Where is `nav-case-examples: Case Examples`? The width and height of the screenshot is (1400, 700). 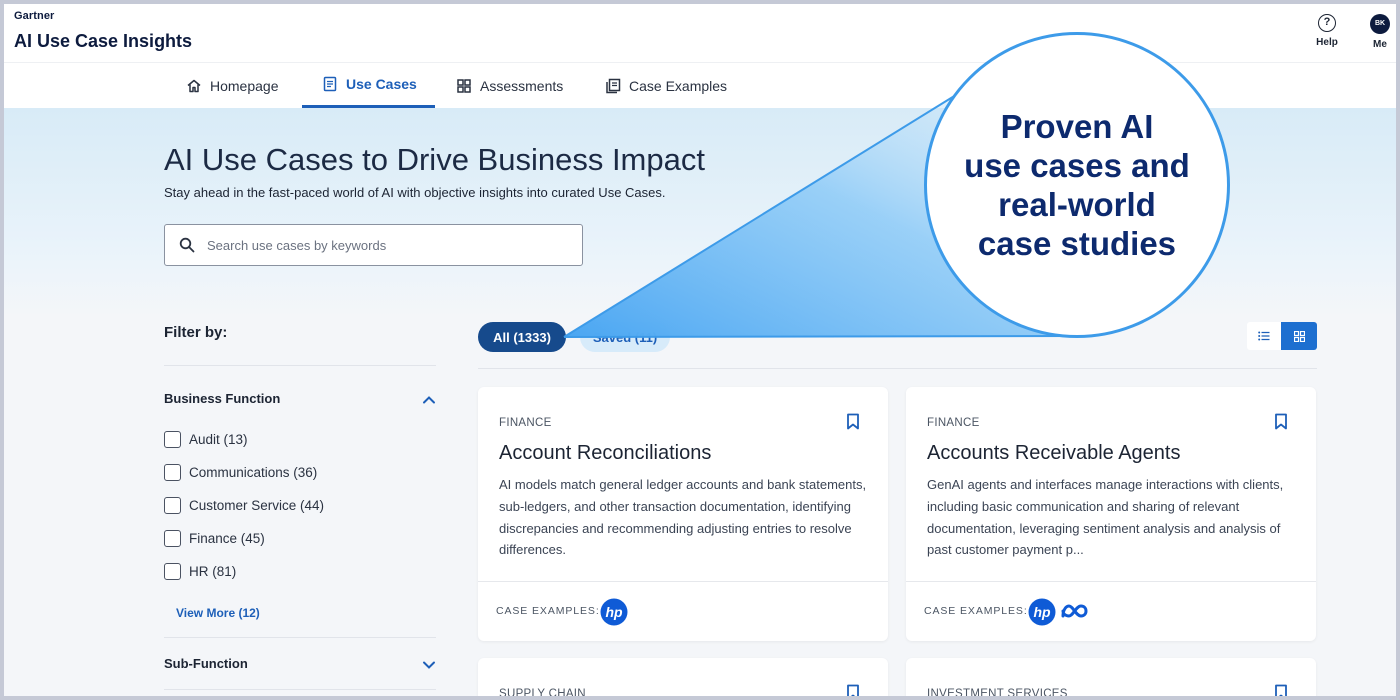
nav-case-examples: Case Examples is located at coordinates (666, 85).